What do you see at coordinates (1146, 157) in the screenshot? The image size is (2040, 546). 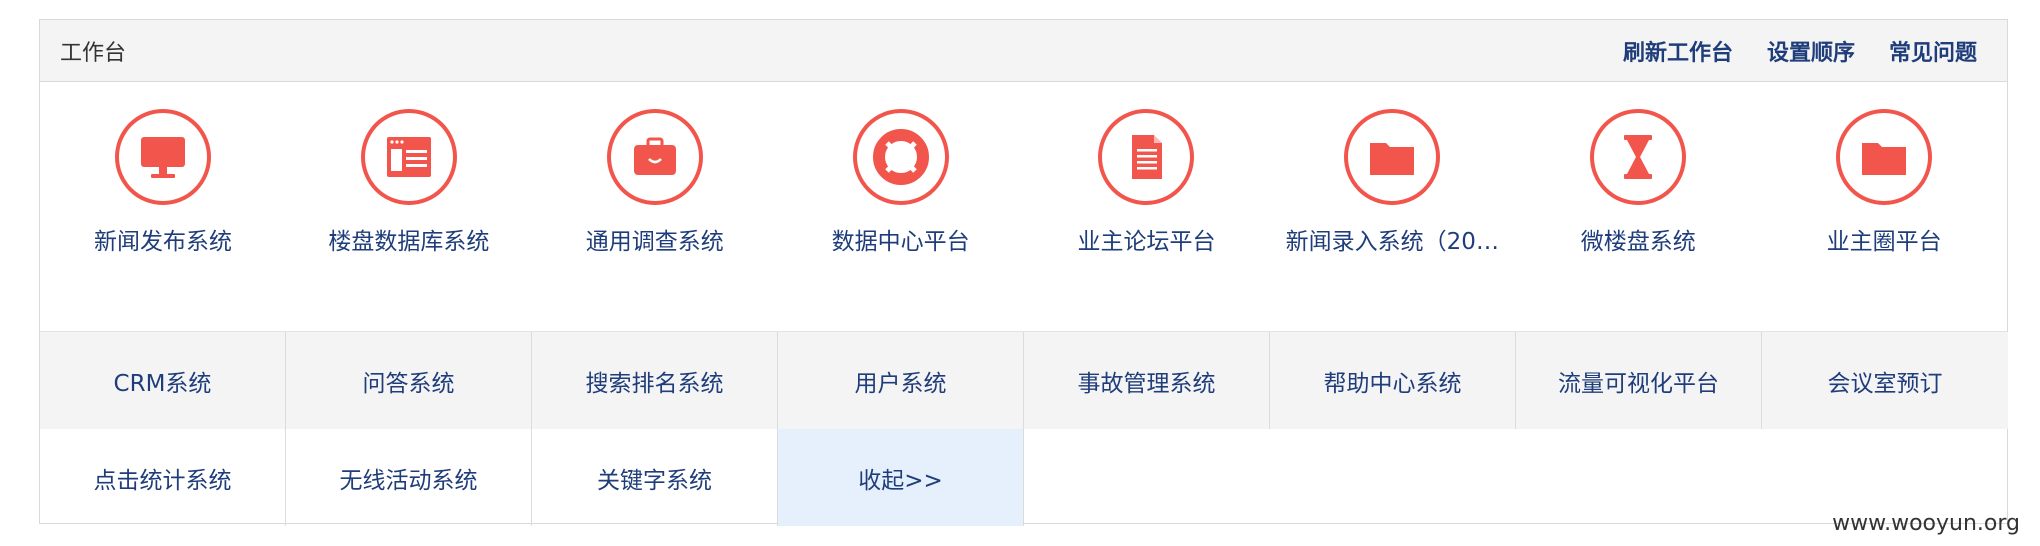 I see `document-icon` at bounding box center [1146, 157].